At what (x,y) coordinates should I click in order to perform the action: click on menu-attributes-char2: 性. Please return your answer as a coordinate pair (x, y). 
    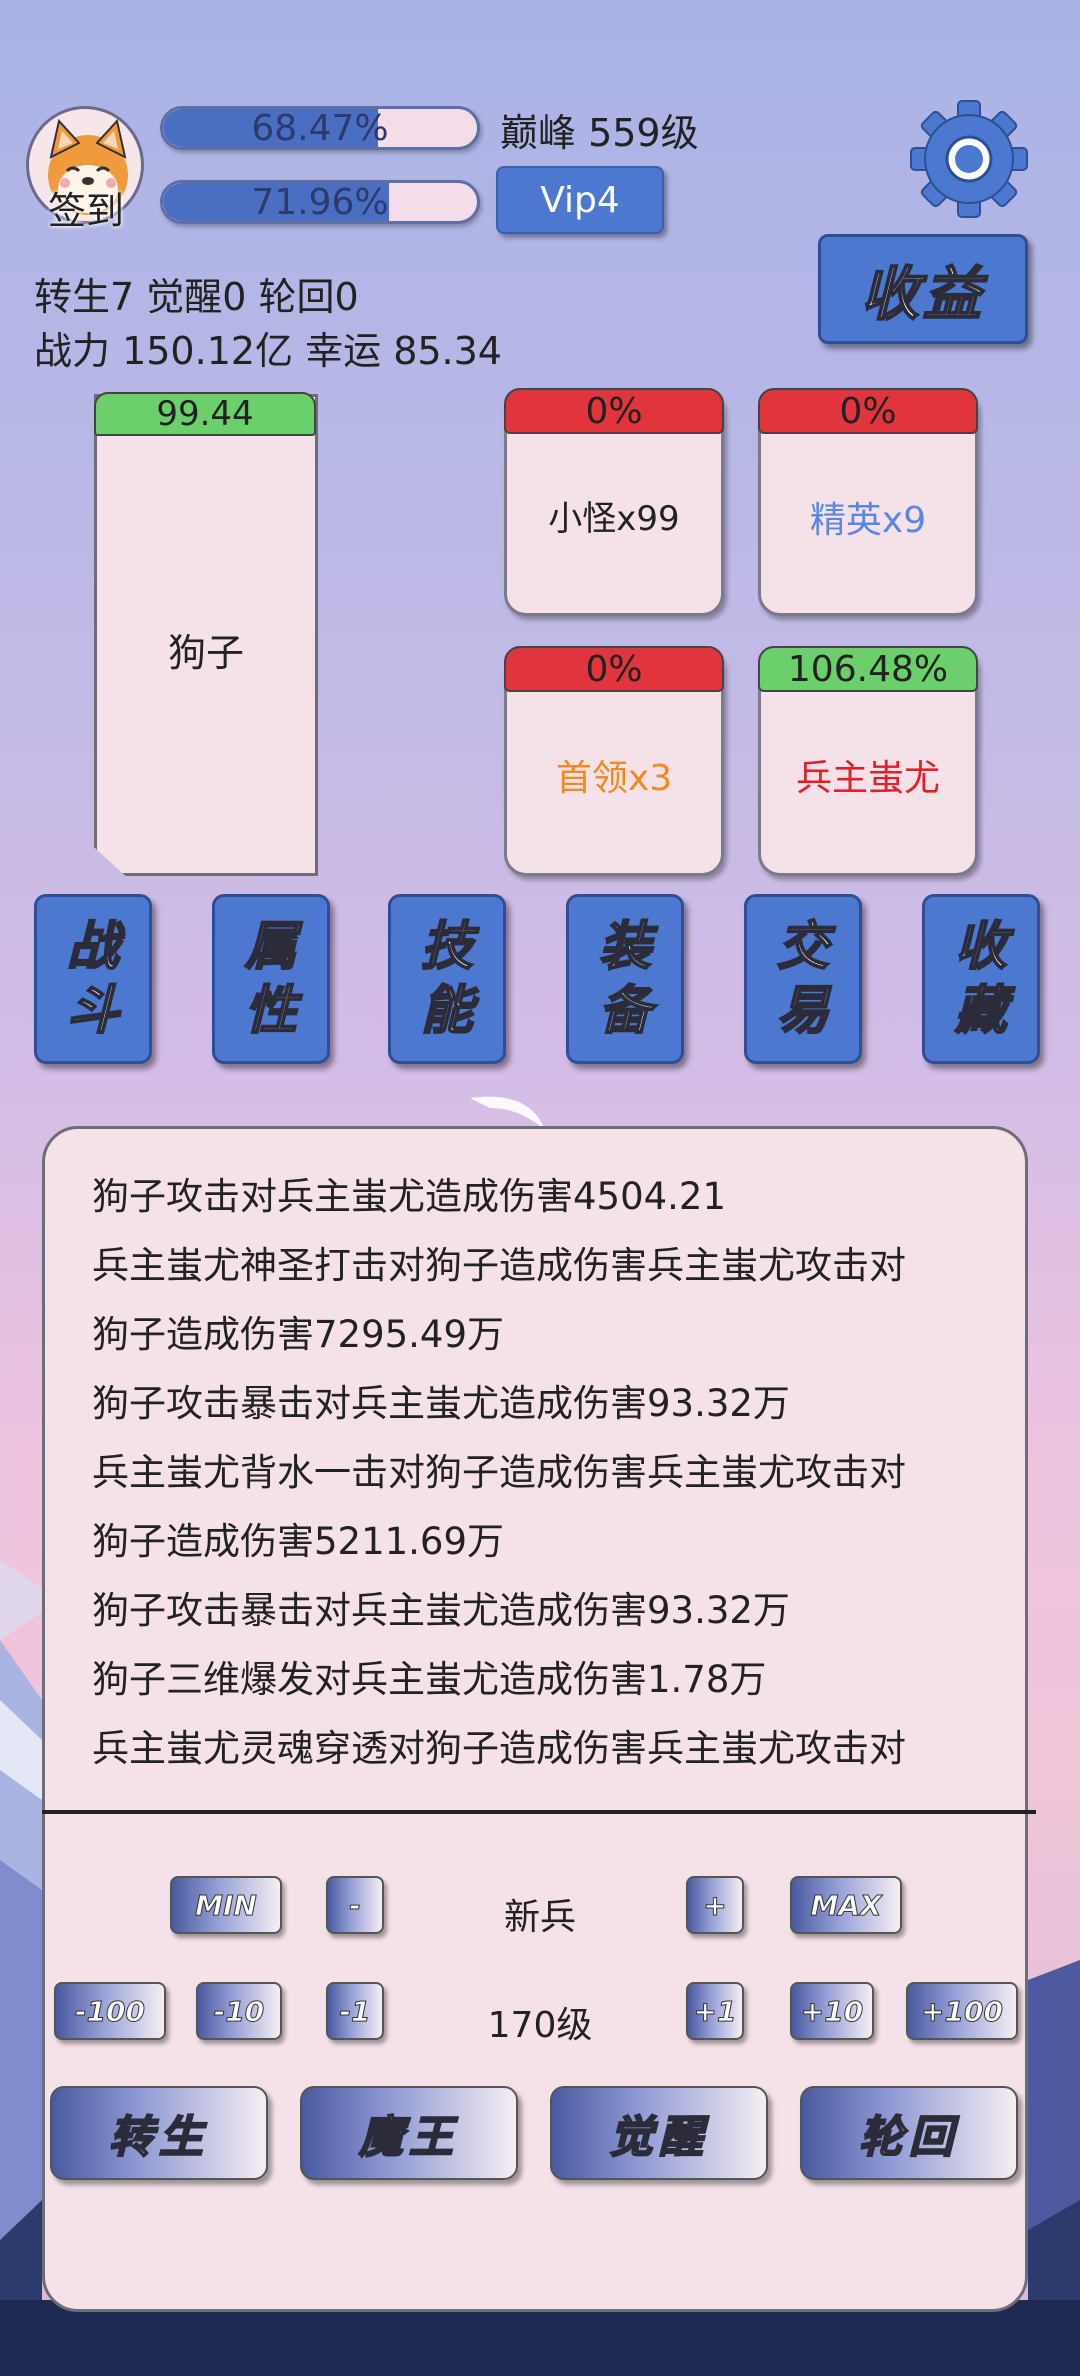
    Looking at the image, I should click on (271, 1011).